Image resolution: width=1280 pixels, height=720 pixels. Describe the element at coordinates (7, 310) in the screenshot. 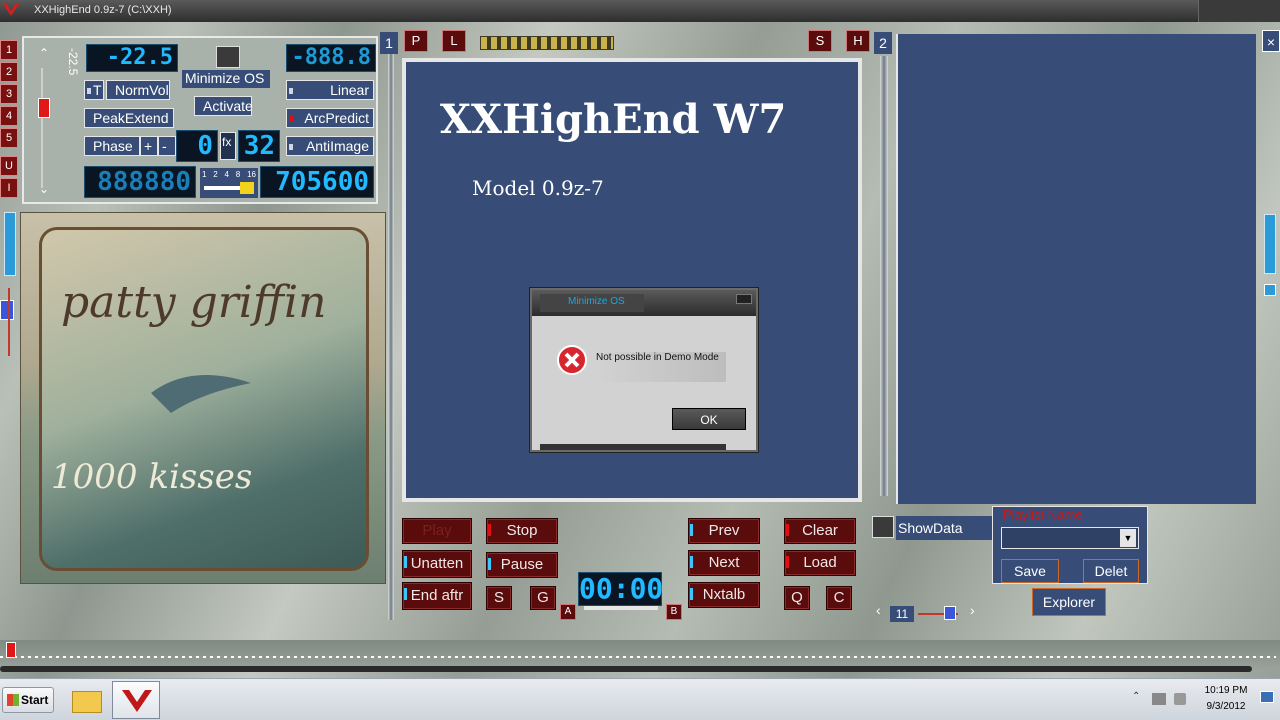

I see `left-slider-handle` at that location.